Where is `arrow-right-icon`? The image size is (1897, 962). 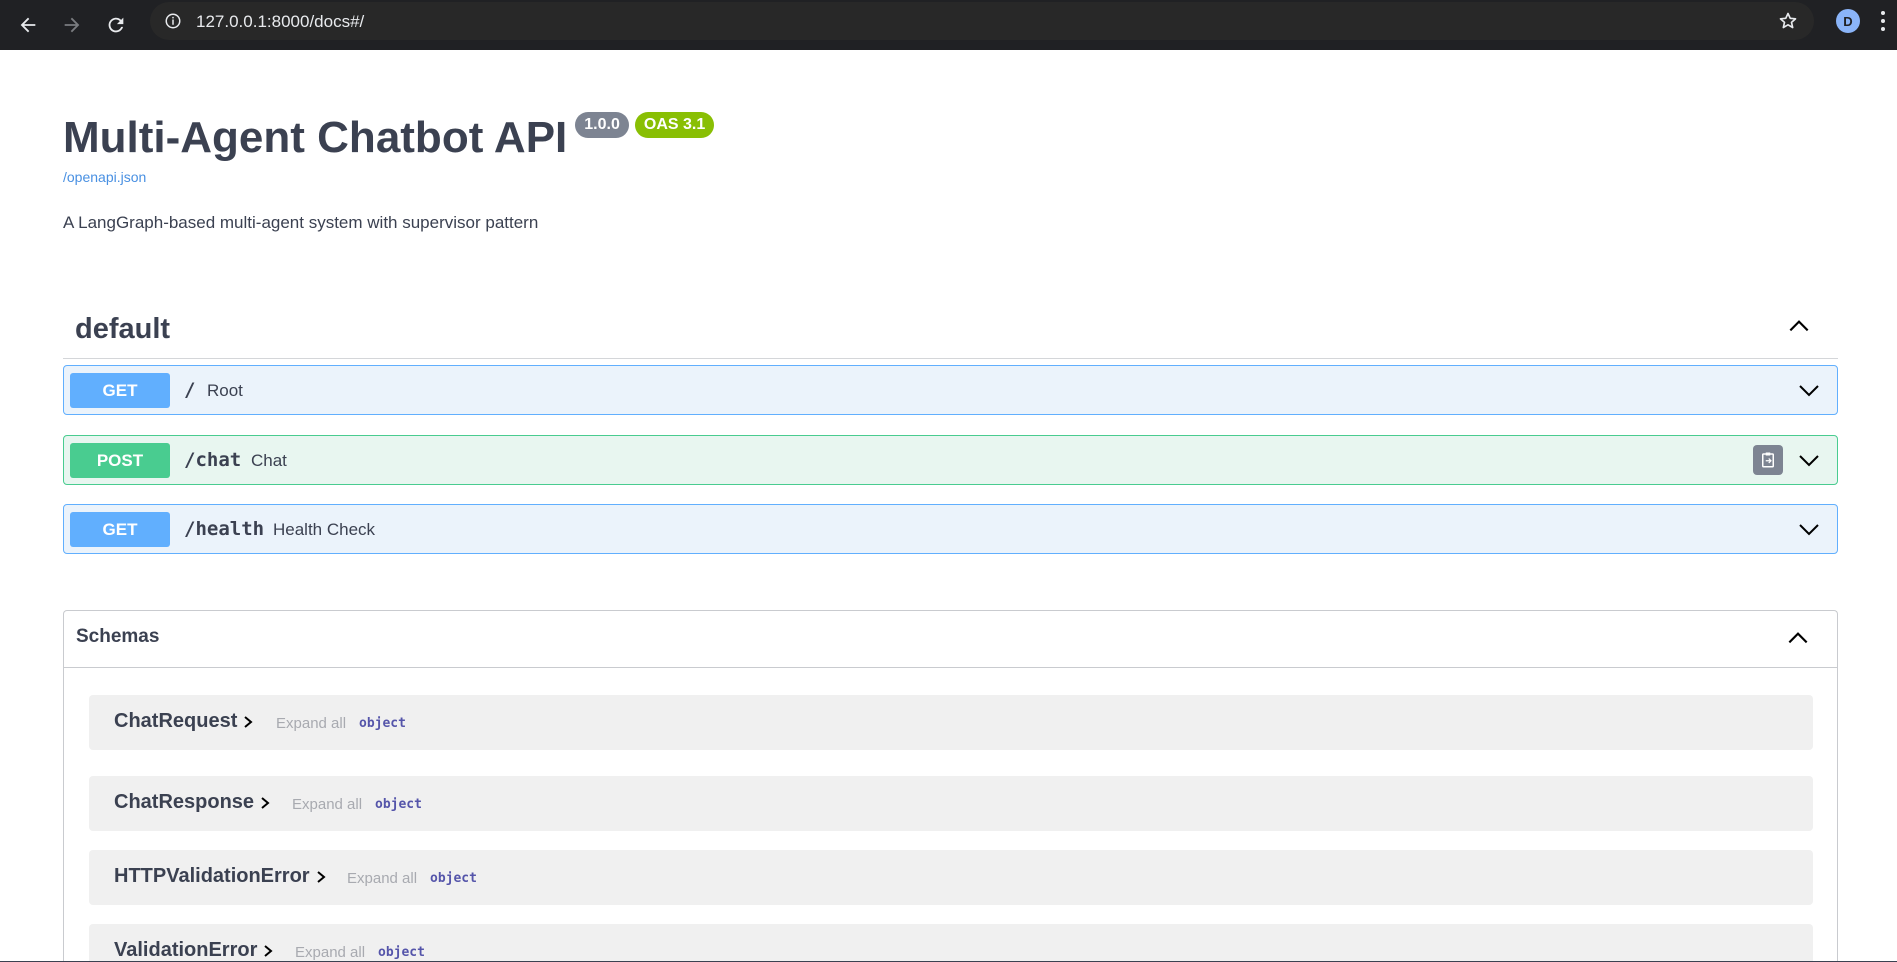 arrow-right-icon is located at coordinates (72, 25).